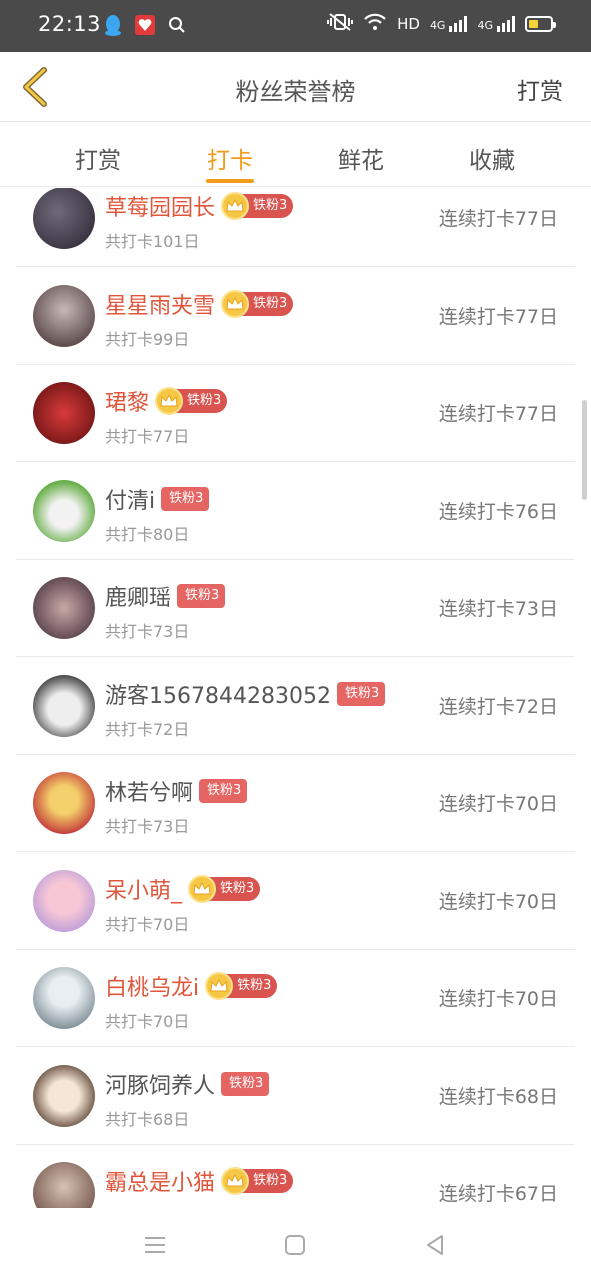 This screenshot has height=1280, width=591. I want to click on search-icon, so click(177, 25).